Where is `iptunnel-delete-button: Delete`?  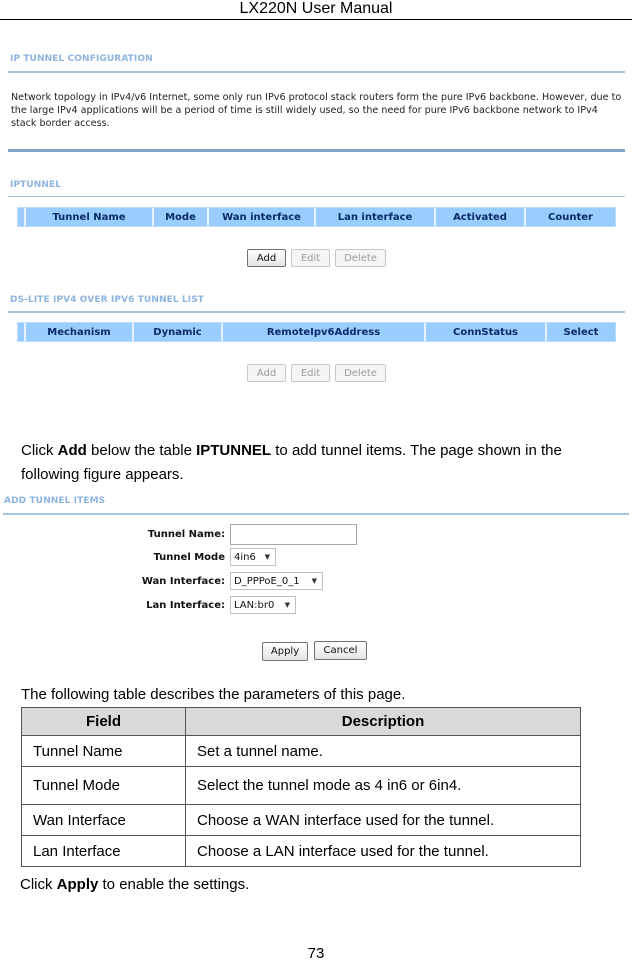 iptunnel-delete-button: Delete is located at coordinates (360, 258).